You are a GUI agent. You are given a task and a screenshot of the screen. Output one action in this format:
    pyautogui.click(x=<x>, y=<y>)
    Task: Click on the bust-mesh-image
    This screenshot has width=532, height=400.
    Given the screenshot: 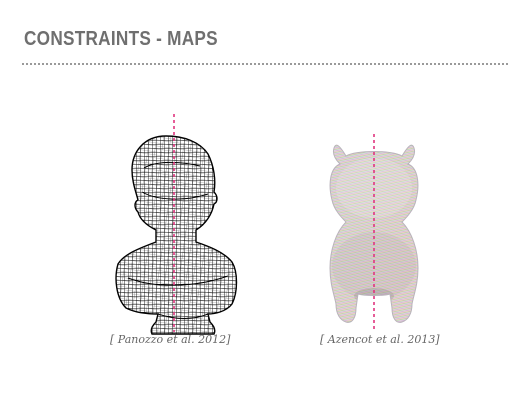 What is the action you would take?
    pyautogui.click(x=176, y=224)
    